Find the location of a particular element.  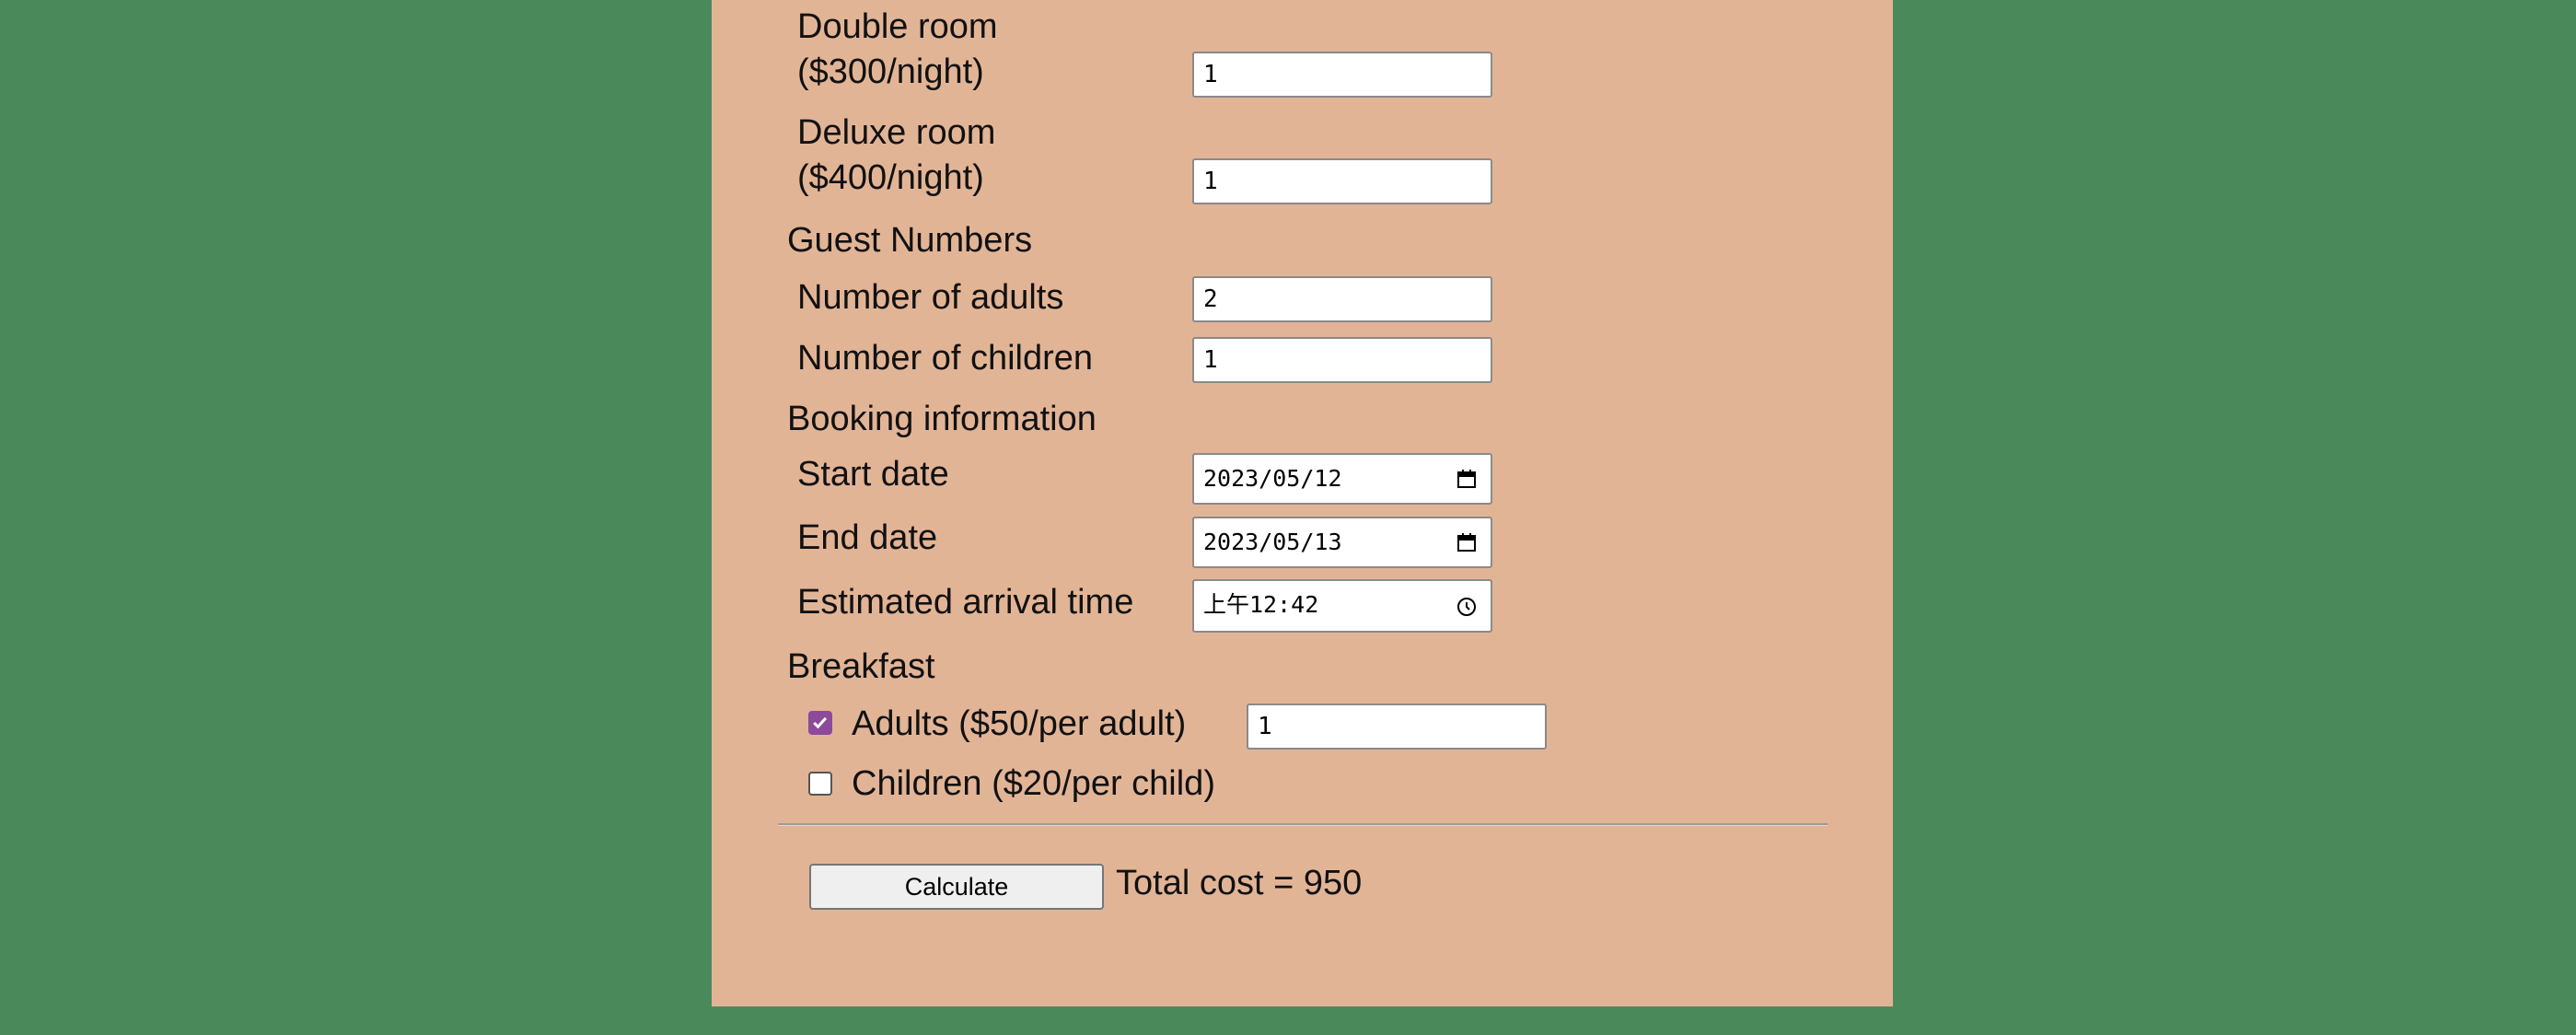

deluxe-room-label-line2: ($400/night) is located at coordinates (890, 178).